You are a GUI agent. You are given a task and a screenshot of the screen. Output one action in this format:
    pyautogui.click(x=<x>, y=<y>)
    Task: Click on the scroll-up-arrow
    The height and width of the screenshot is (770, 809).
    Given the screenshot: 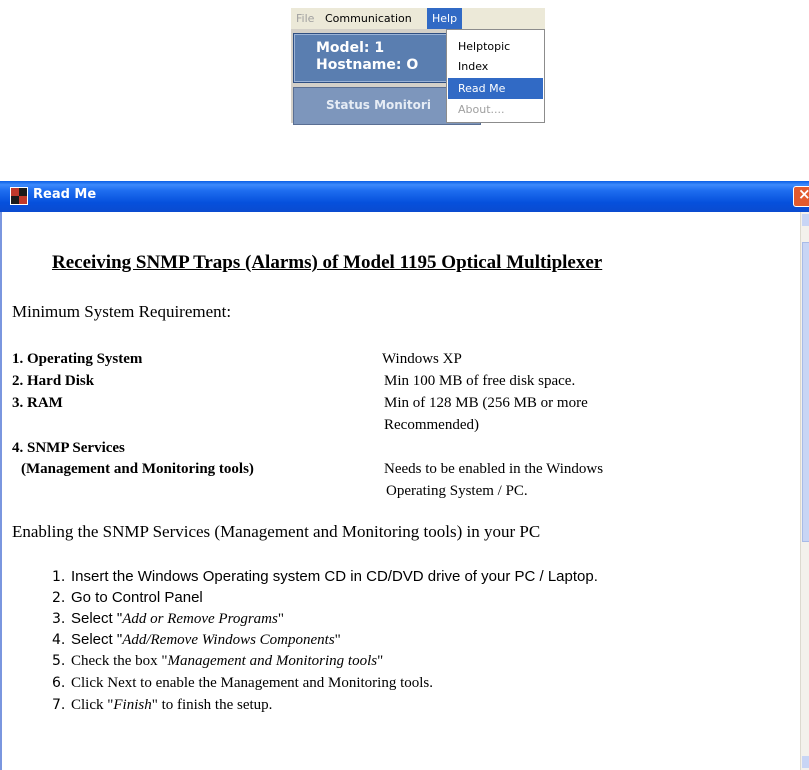 What is the action you would take?
    pyautogui.click(x=805, y=220)
    